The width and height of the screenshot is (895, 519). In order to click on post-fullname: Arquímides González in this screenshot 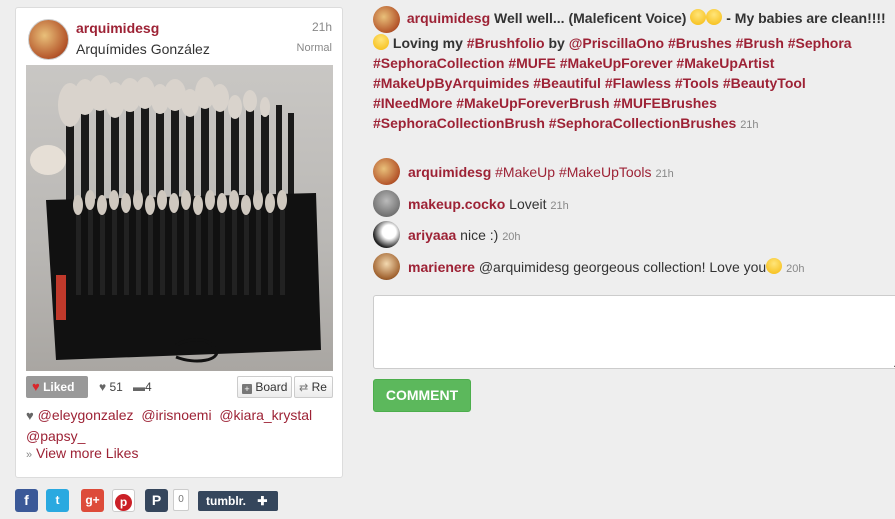, I will do `click(143, 49)`.